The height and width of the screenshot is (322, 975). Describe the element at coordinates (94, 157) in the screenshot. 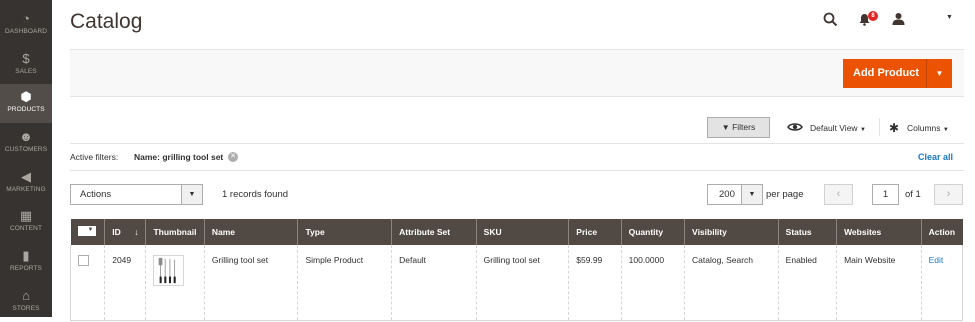

I see `active-filters-label: Active filters:` at that location.